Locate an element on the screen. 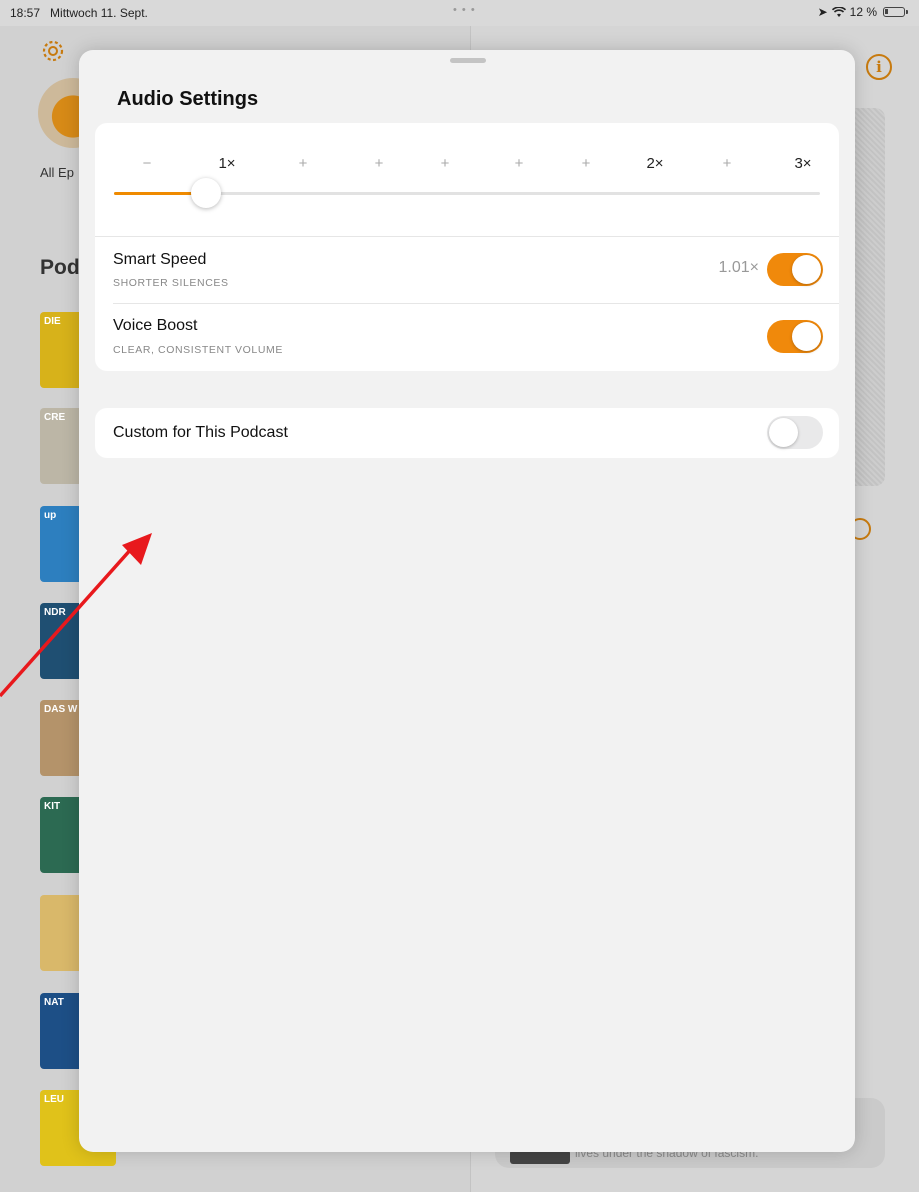  location-icon: ➤ is located at coordinates (822, 12).